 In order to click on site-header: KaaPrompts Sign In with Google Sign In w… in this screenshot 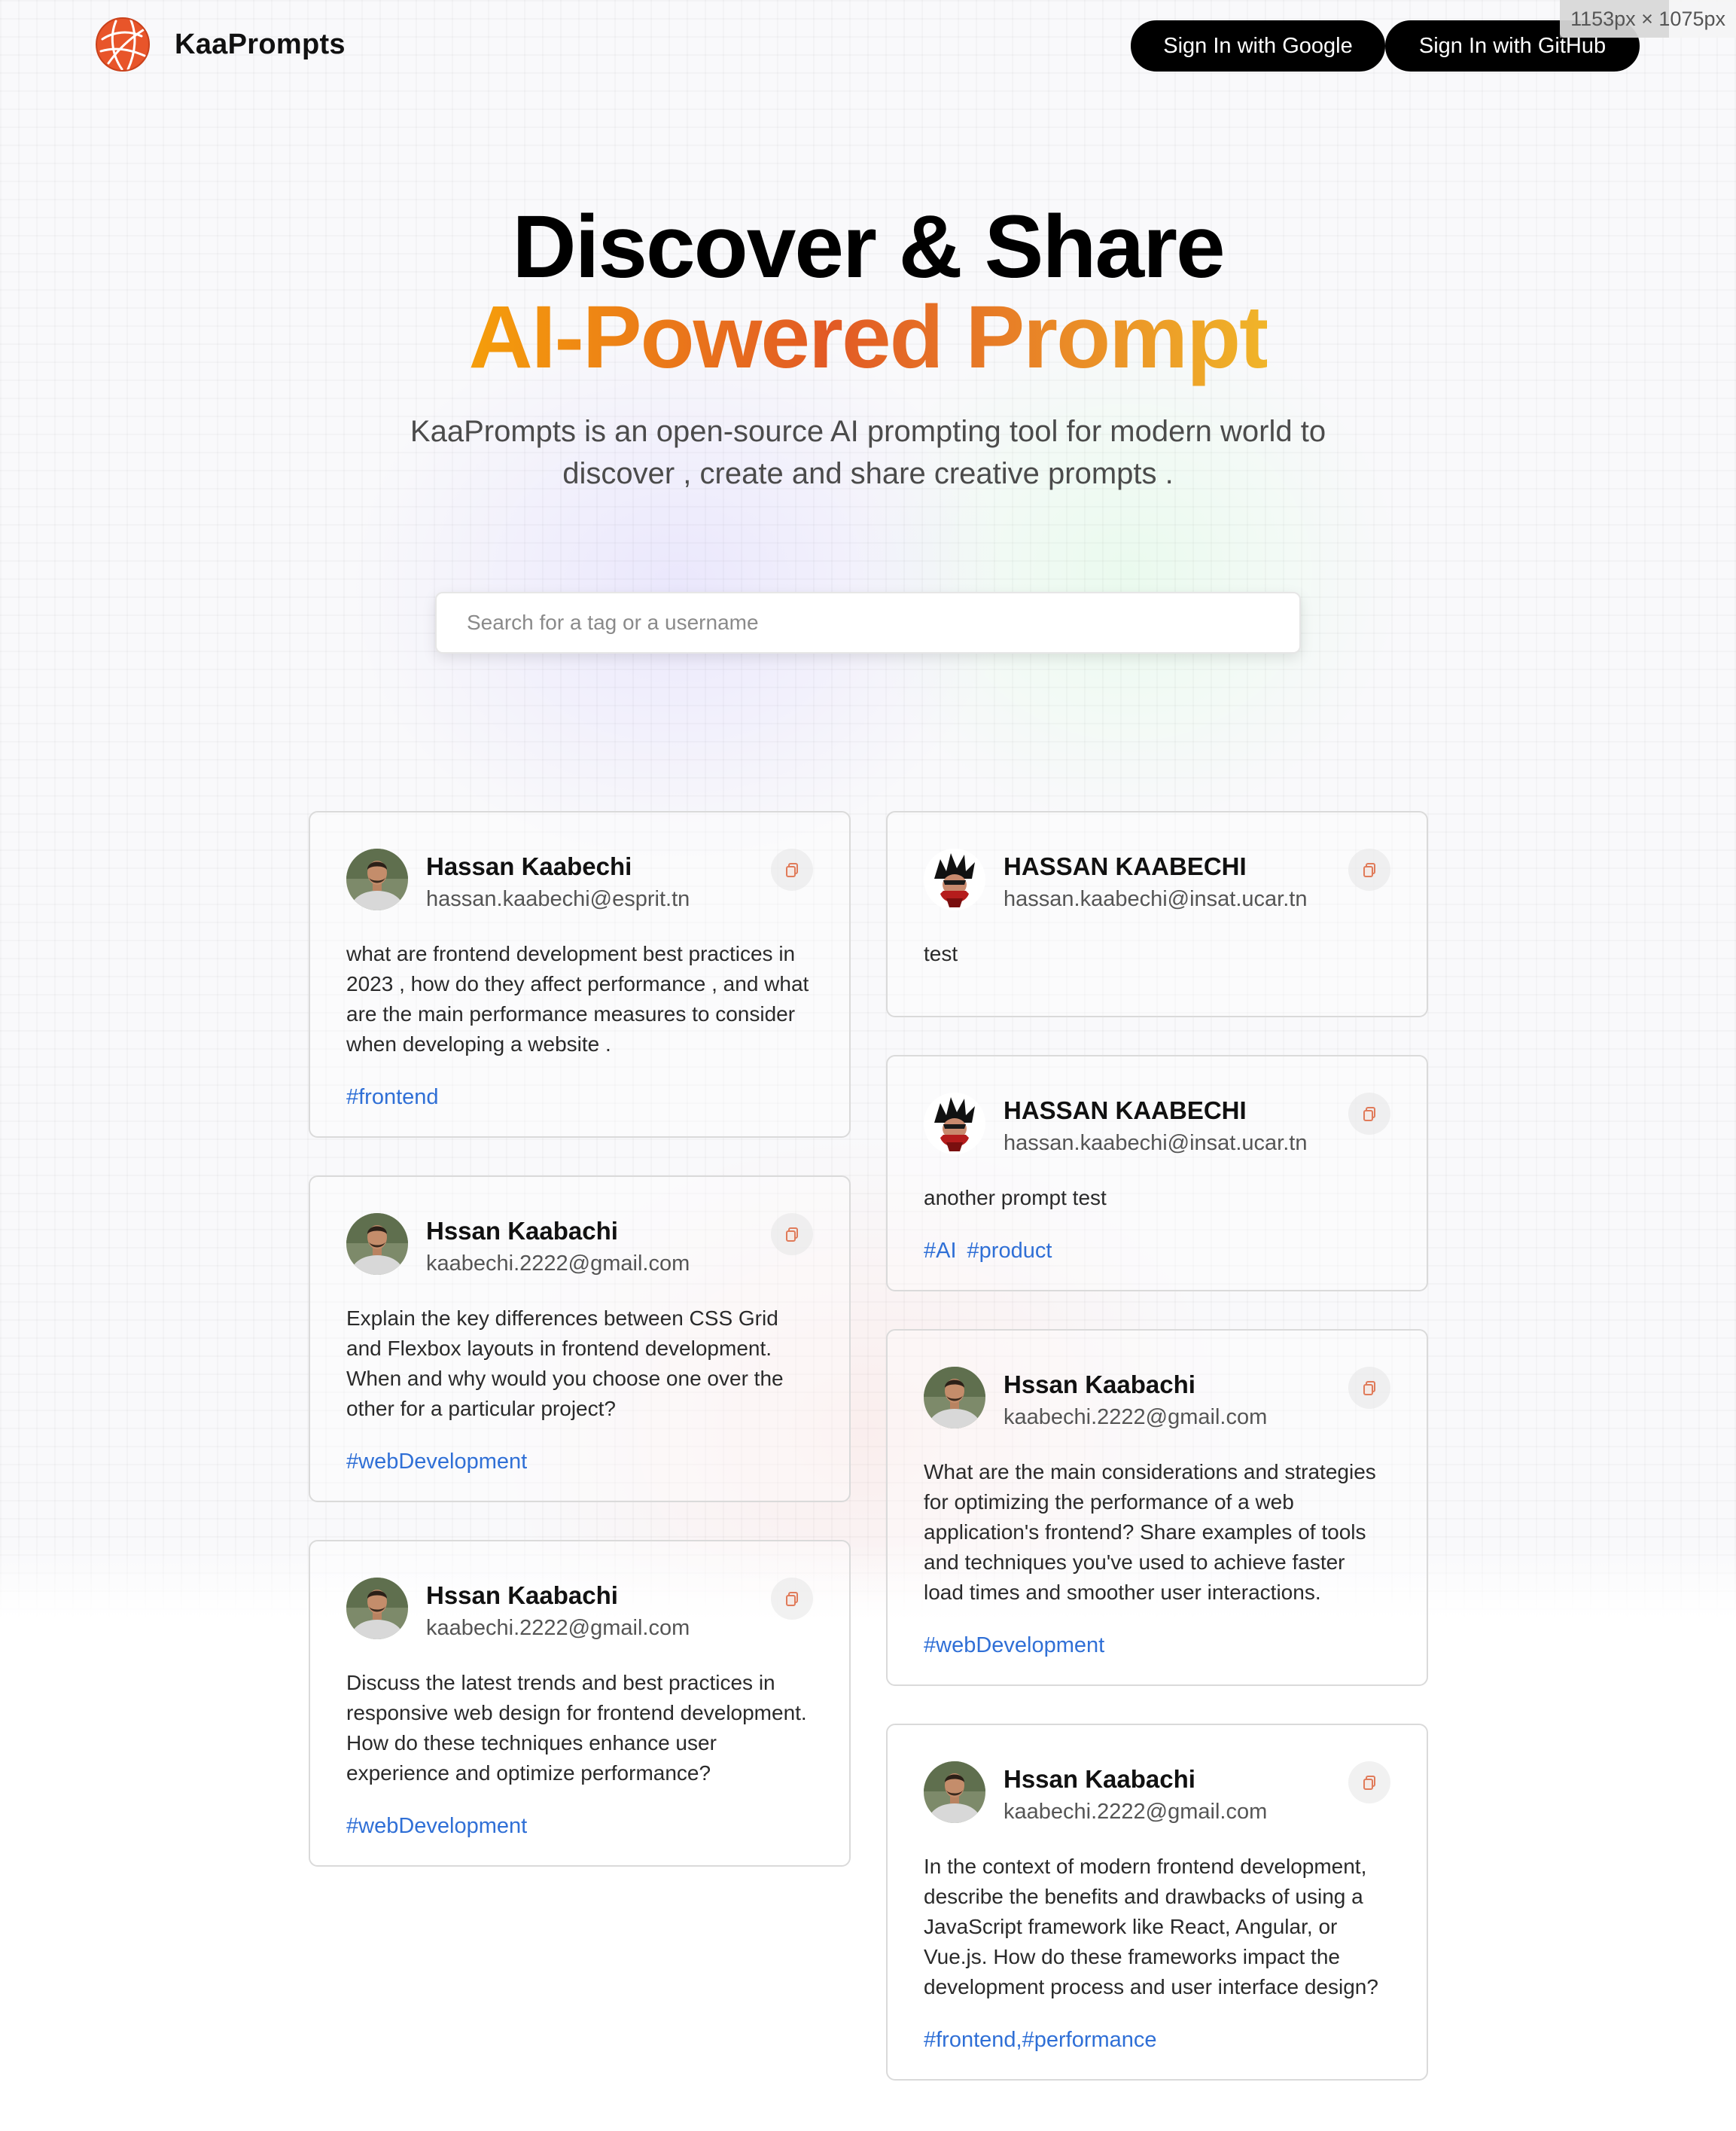, I will do `click(868, 49)`.